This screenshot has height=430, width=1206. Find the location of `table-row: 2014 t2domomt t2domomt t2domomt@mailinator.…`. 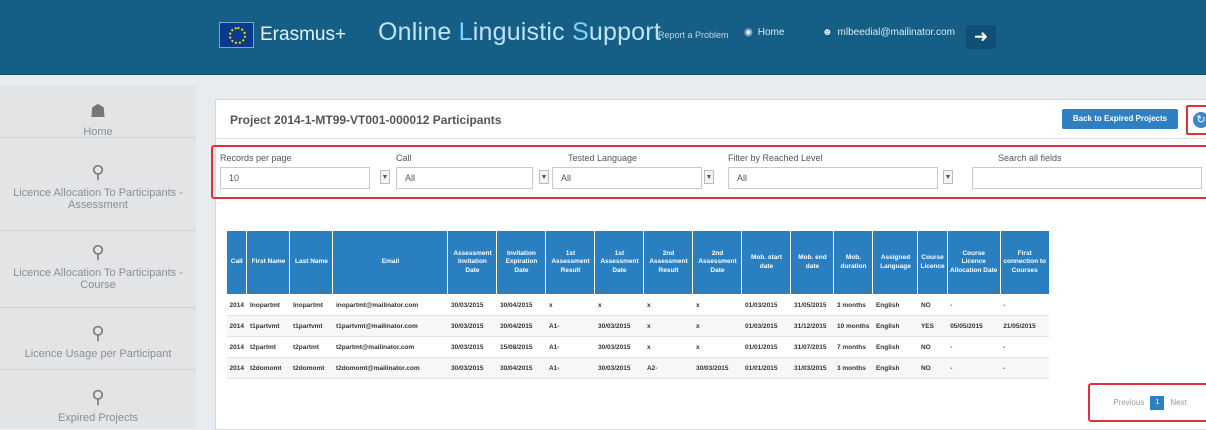

table-row: 2014 t2domomt t2domomt t2domomt@mailinator.… is located at coordinates (638, 368).